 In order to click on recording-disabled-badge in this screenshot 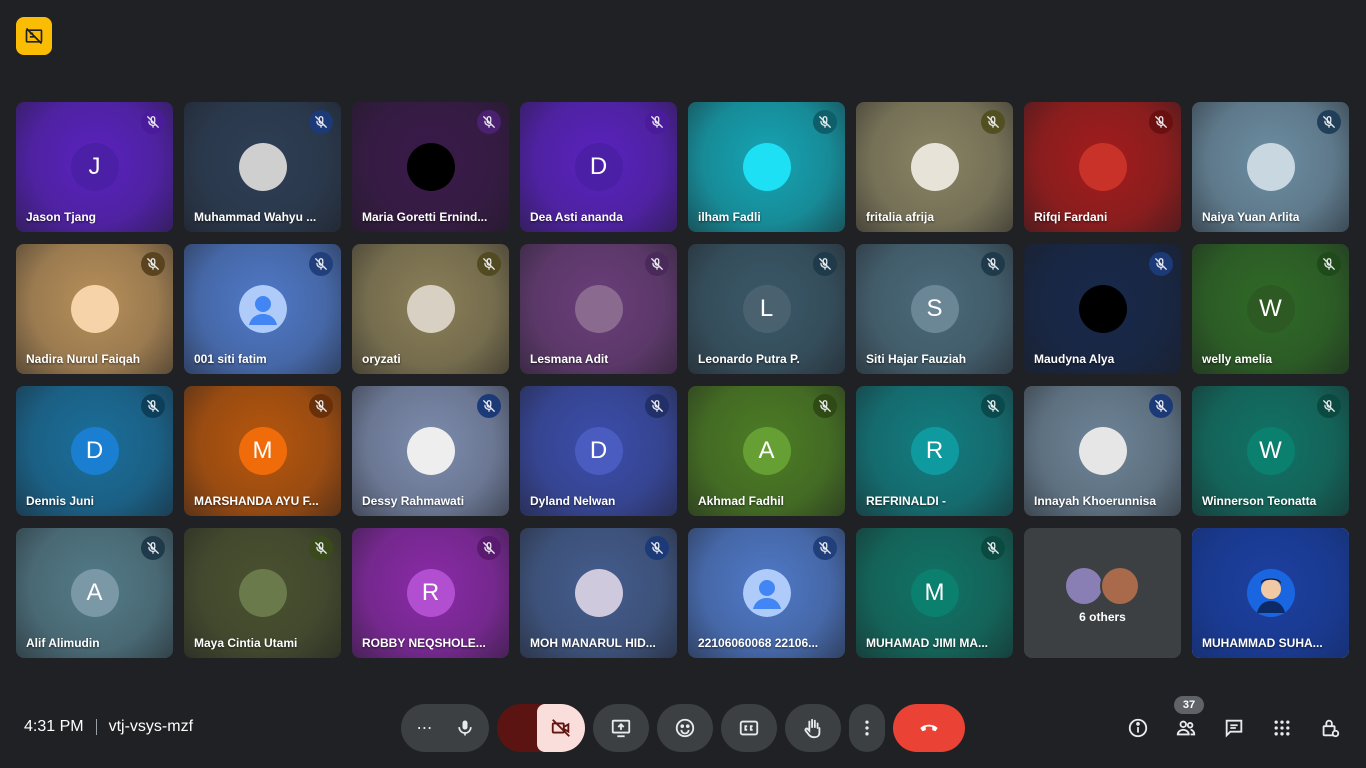, I will do `click(34, 36)`.